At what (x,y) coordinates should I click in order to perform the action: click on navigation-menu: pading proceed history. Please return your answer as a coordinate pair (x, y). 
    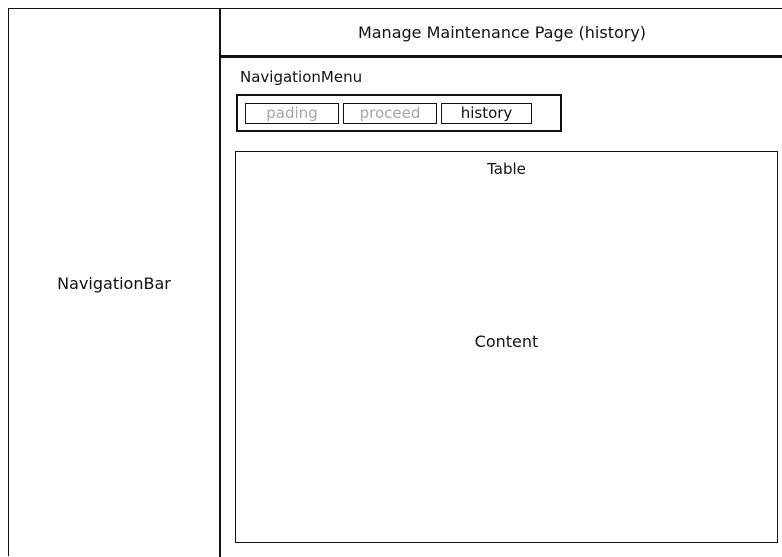
    Looking at the image, I should click on (399, 113).